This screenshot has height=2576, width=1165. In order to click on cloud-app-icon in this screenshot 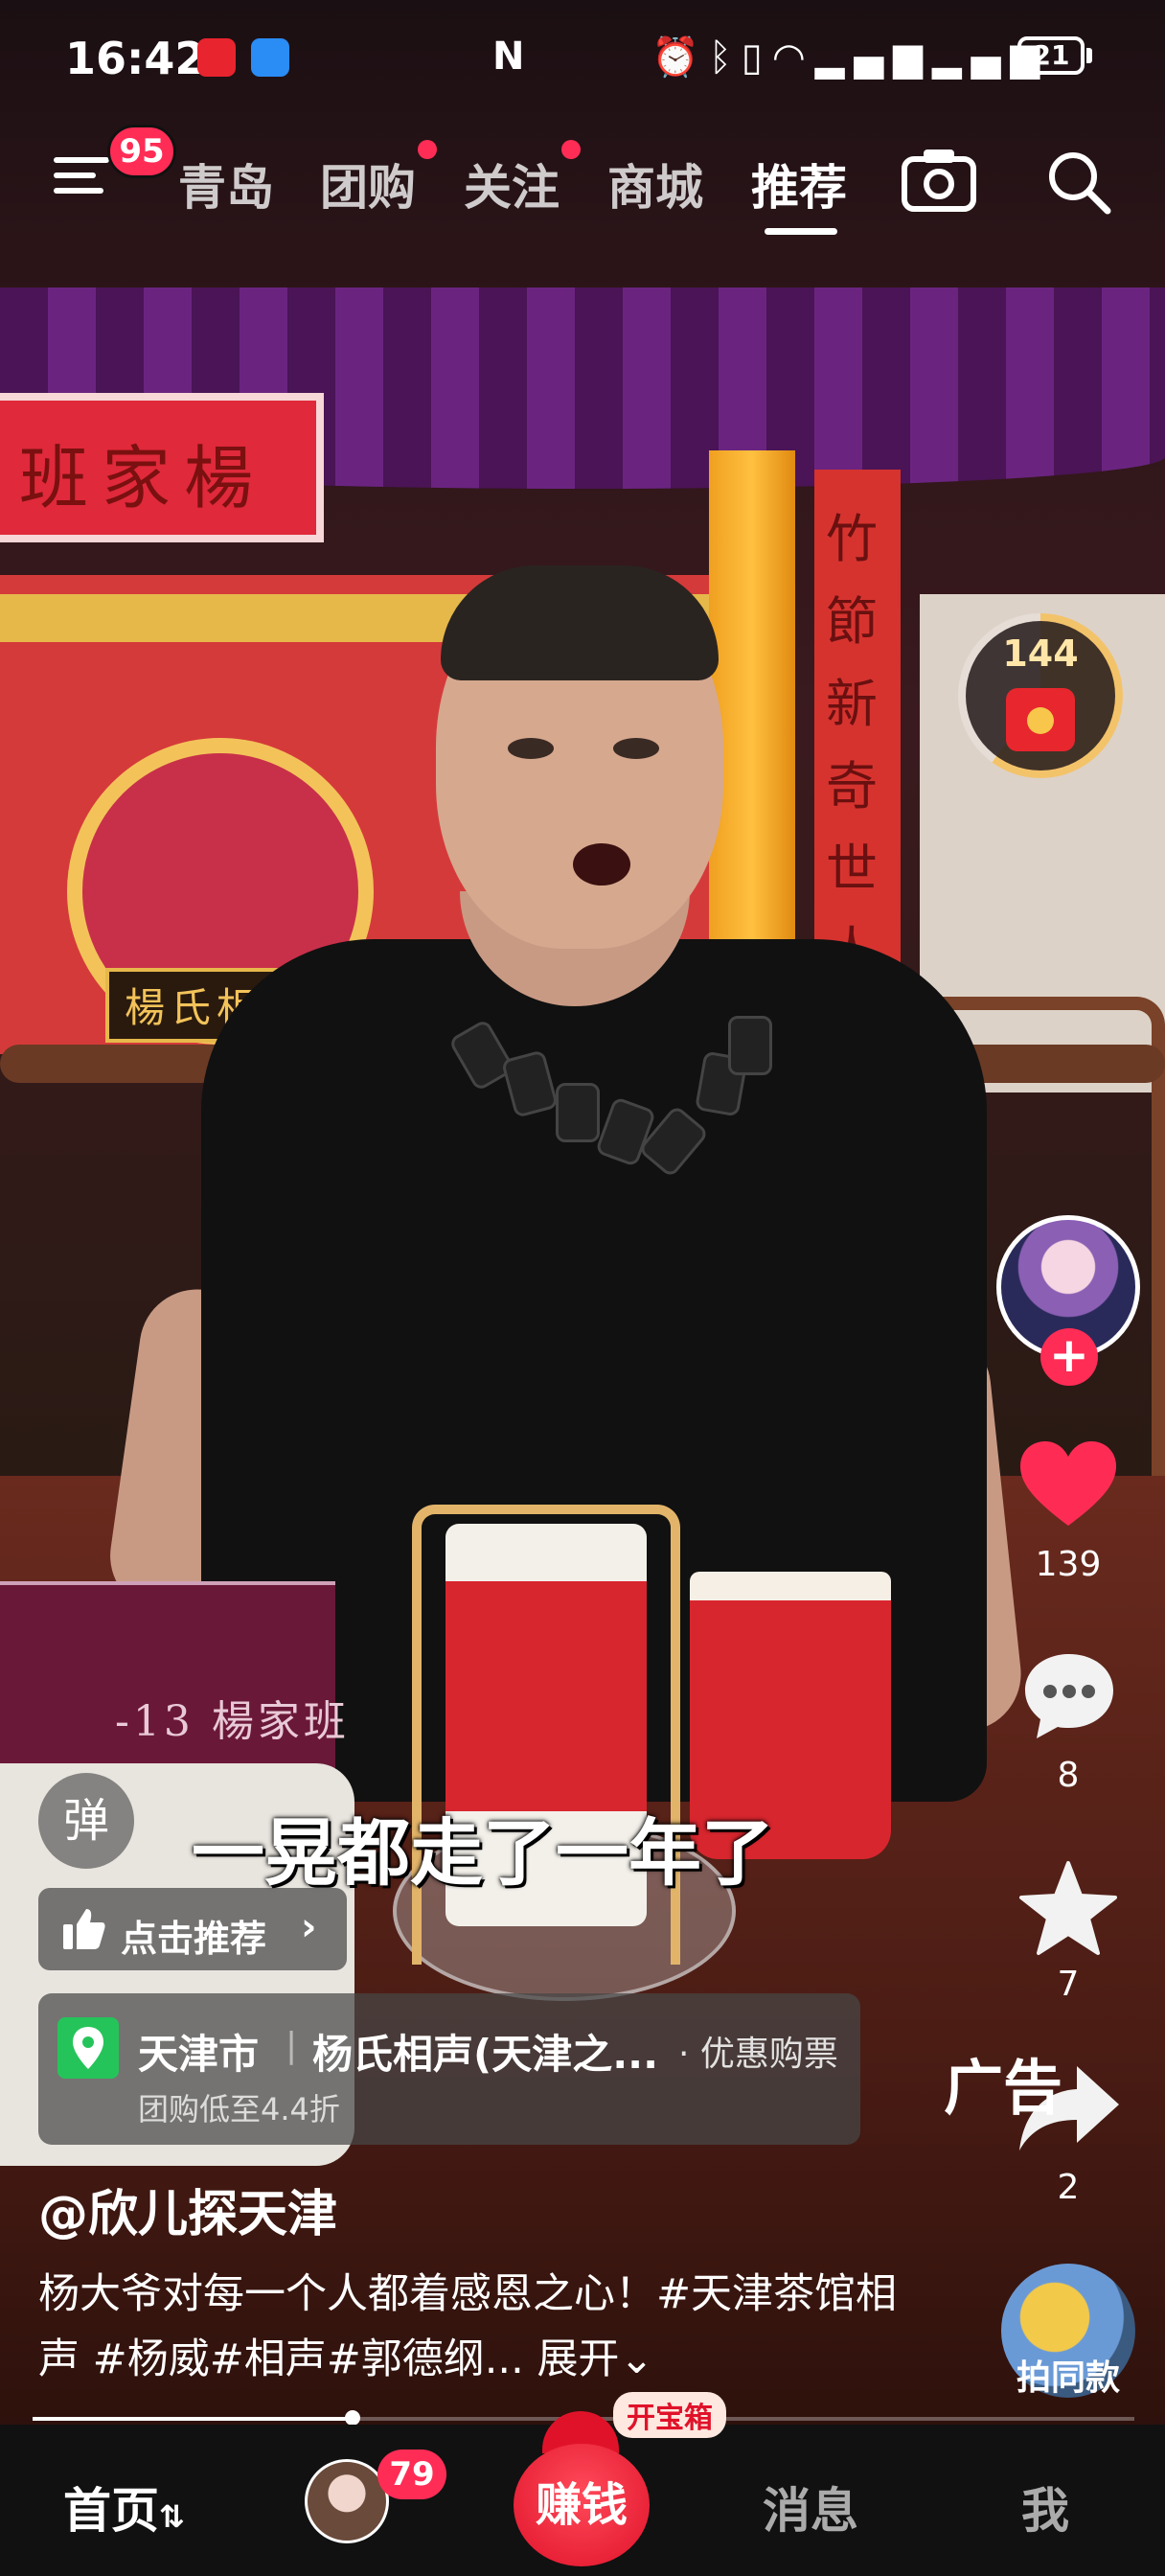, I will do `click(270, 57)`.